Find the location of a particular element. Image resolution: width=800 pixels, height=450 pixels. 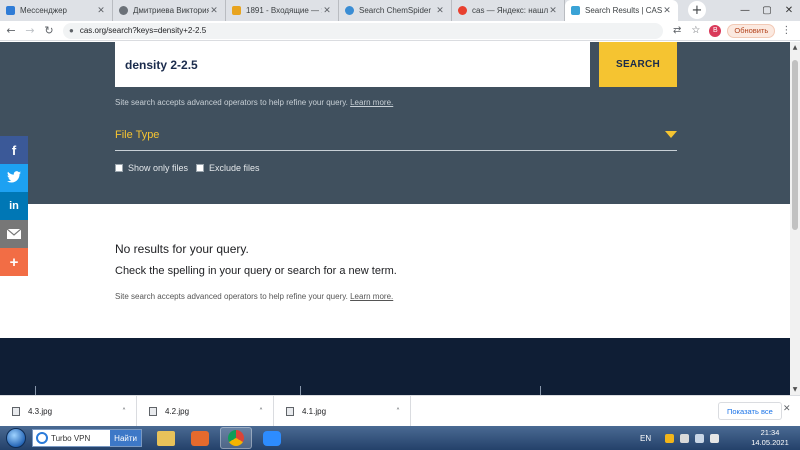

tab-dmitrieva: Дмитриева Виктория ю ✕ is located at coordinates (169, 10).